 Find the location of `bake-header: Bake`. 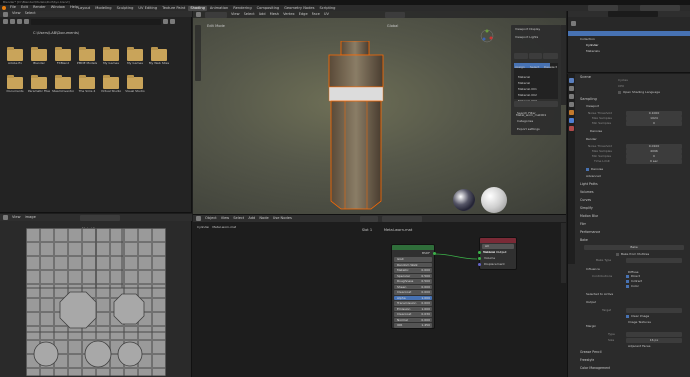

bake-header: Bake is located at coordinates (584, 240).